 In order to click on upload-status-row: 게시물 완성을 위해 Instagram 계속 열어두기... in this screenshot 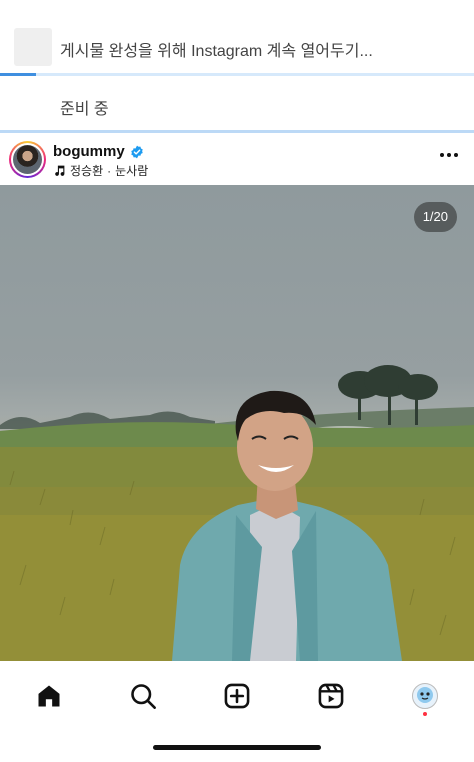, I will do `click(237, 48)`.